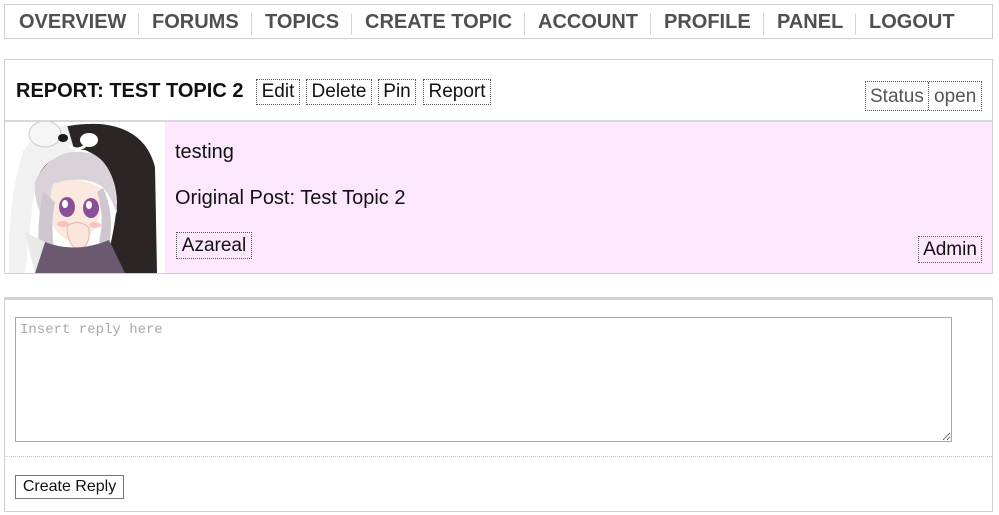 This screenshot has width=999, height=515. I want to click on nav-create-topic: CREATE TOPIC, so click(438, 21).